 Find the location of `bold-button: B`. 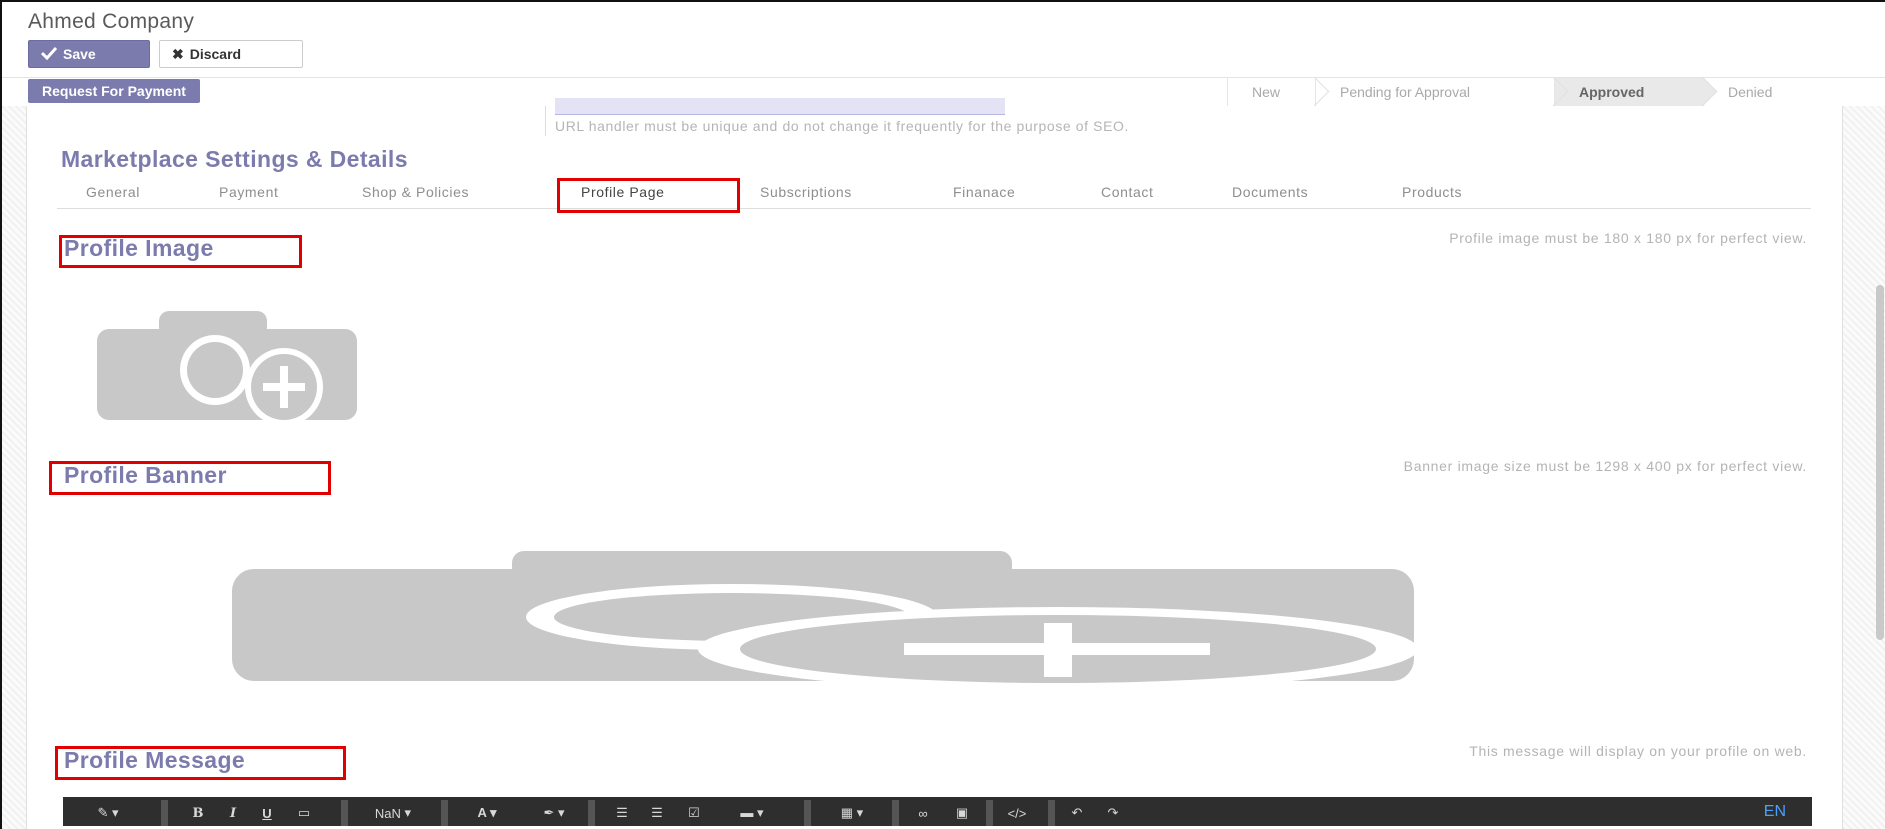

bold-button: B is located at coordinates (198, 813).